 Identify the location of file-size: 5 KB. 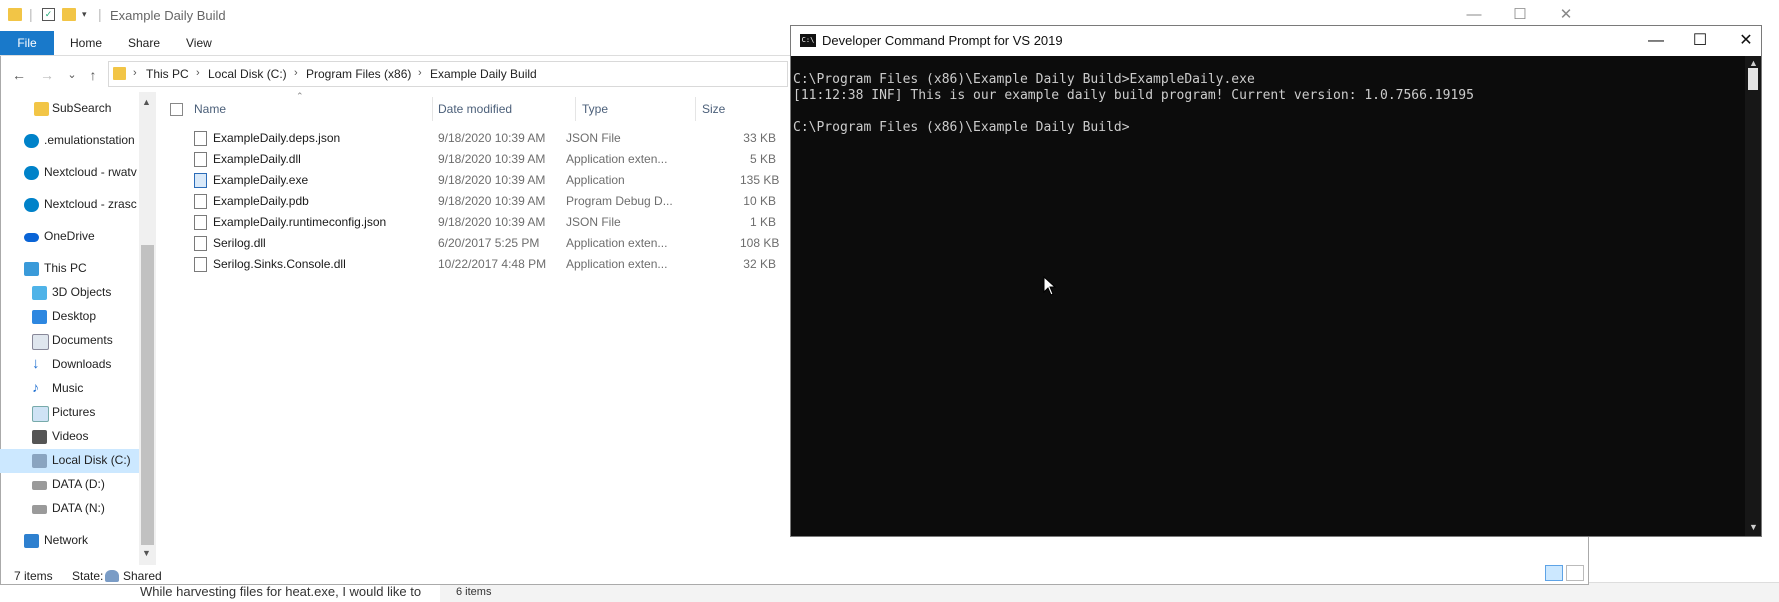
(762, 159).